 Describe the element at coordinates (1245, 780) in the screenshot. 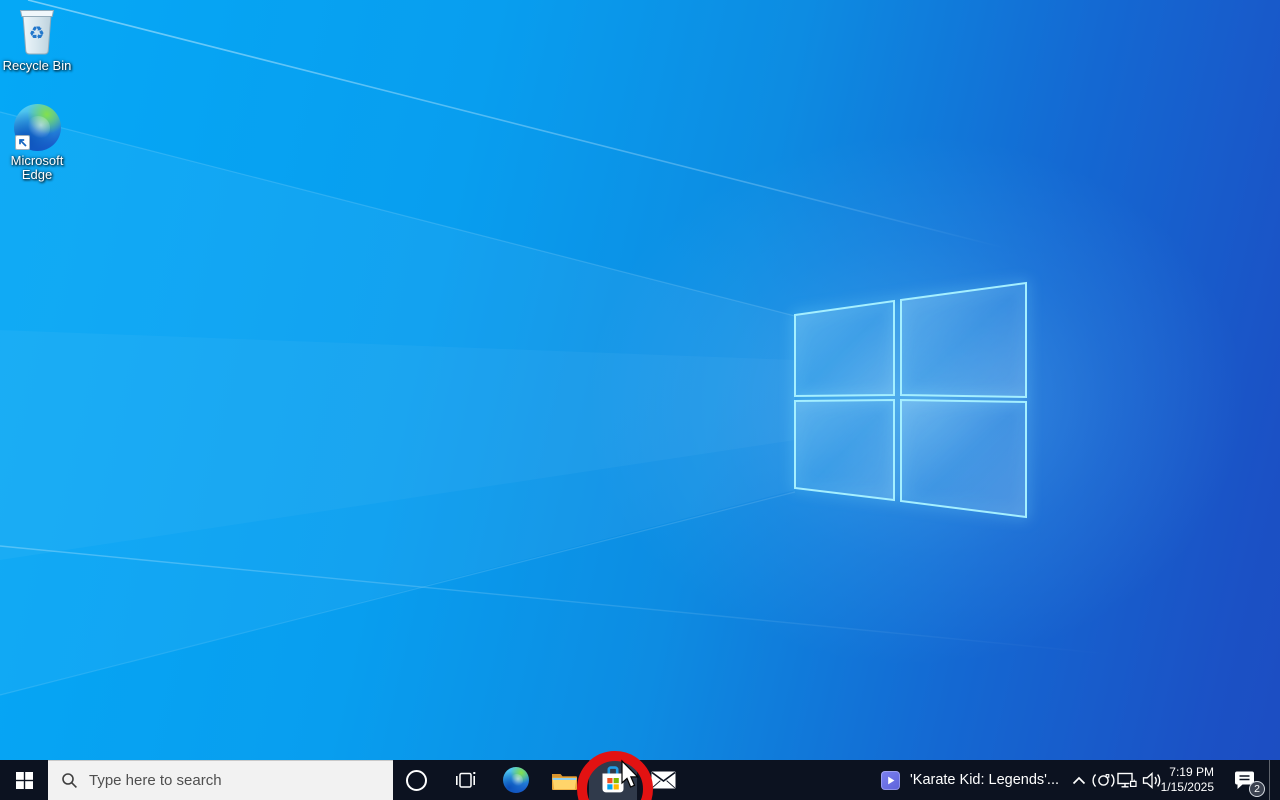

I see `action-center-button: 2` at that location.